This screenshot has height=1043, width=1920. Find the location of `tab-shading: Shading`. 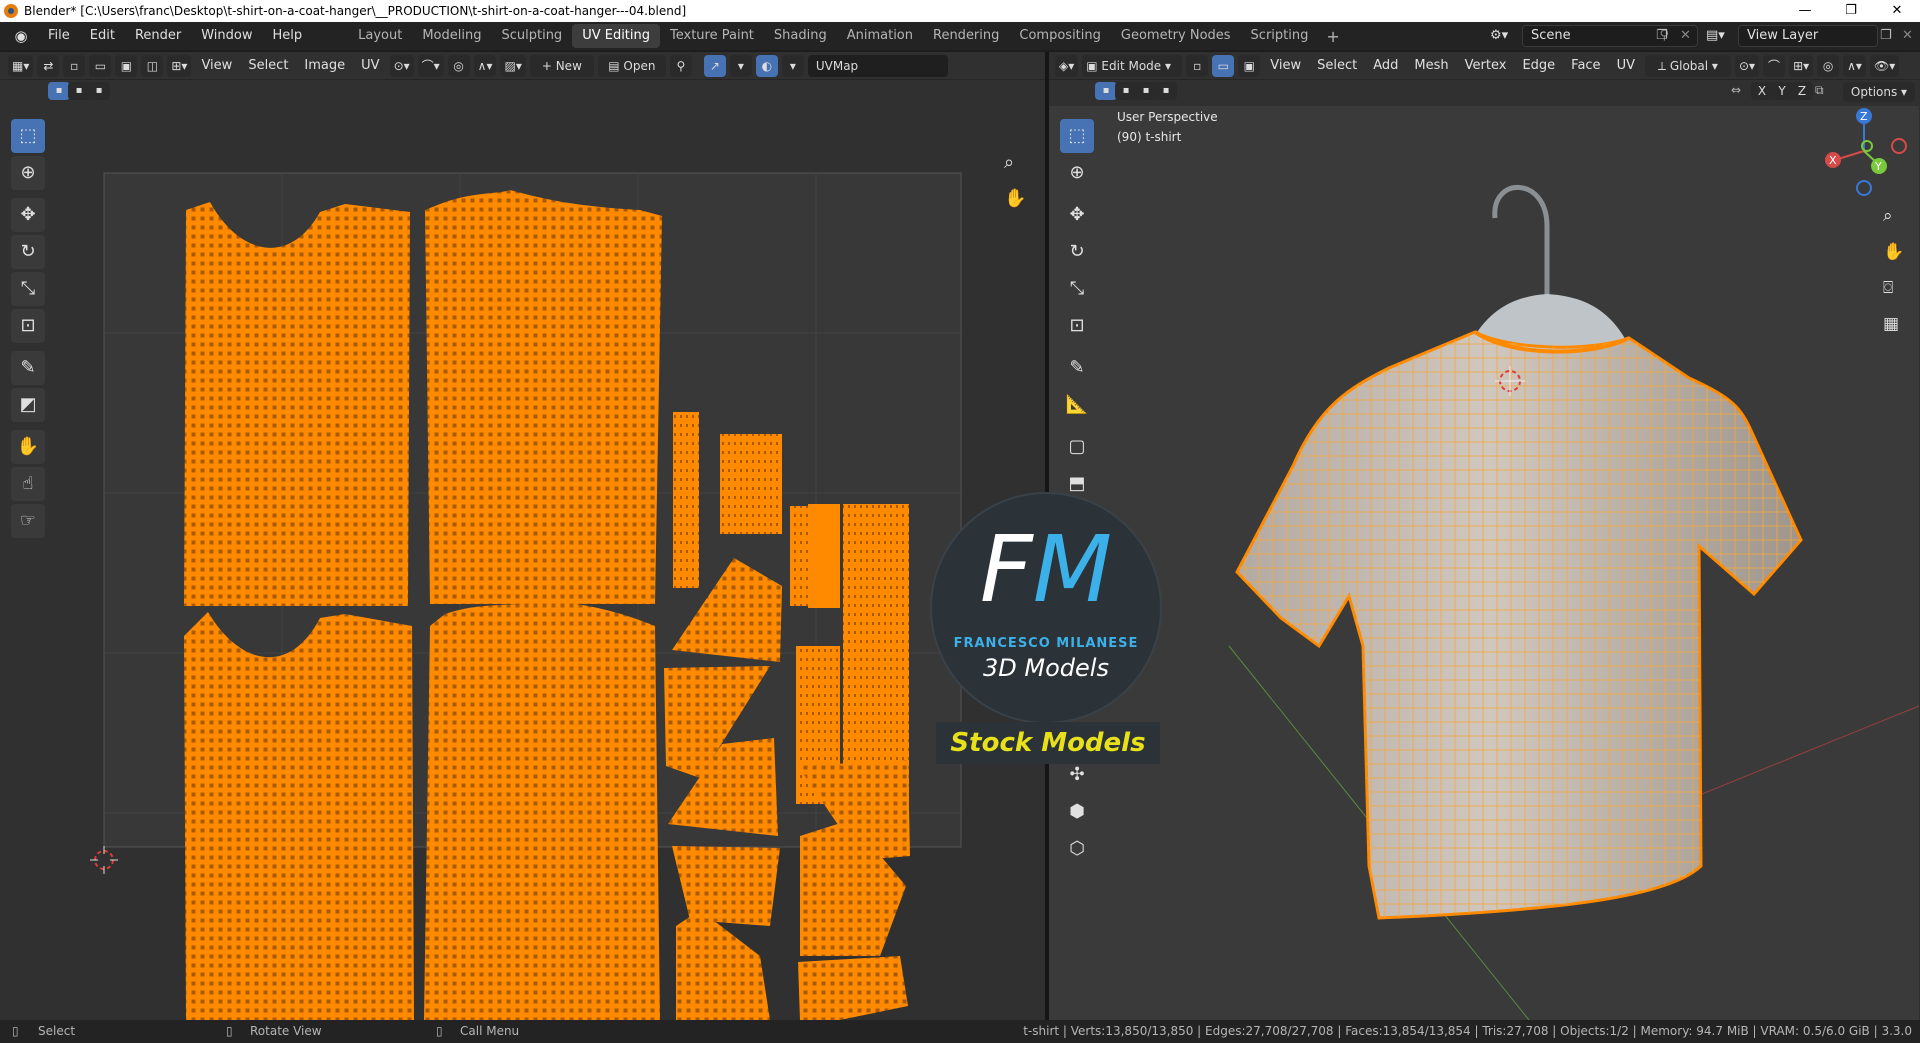

tab-shading: Shading is located at coordinates (800, 36).